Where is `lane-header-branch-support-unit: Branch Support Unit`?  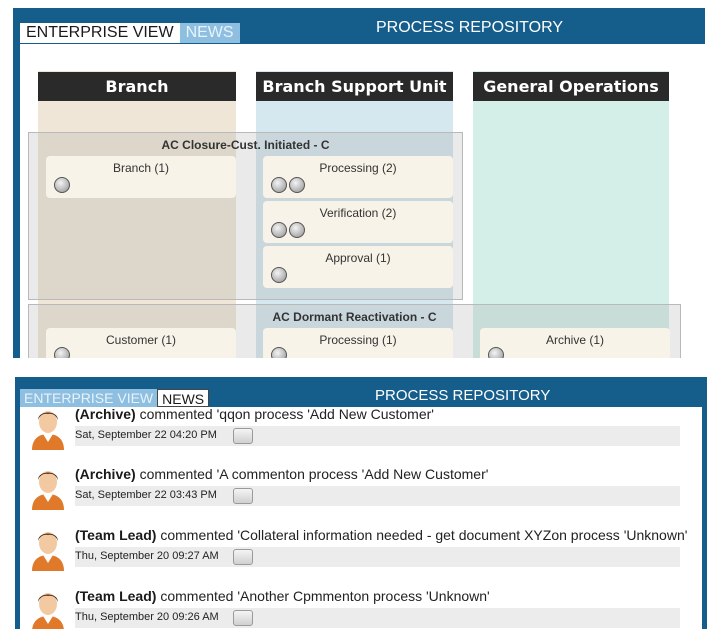 lane-header-branch-support-unit: Branch Support Unit is located at coordinates (354, 86).